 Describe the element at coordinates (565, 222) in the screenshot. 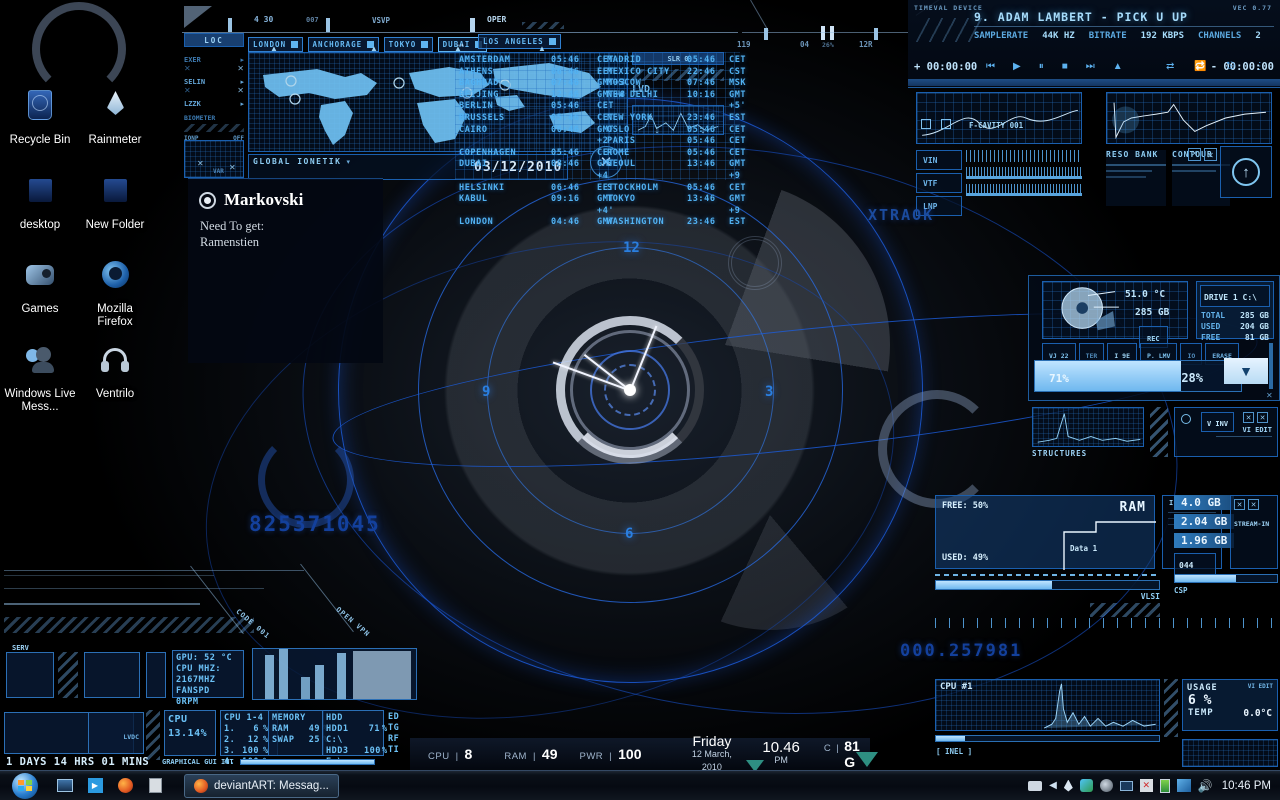

I see `clock-time: 04:46` at that location.